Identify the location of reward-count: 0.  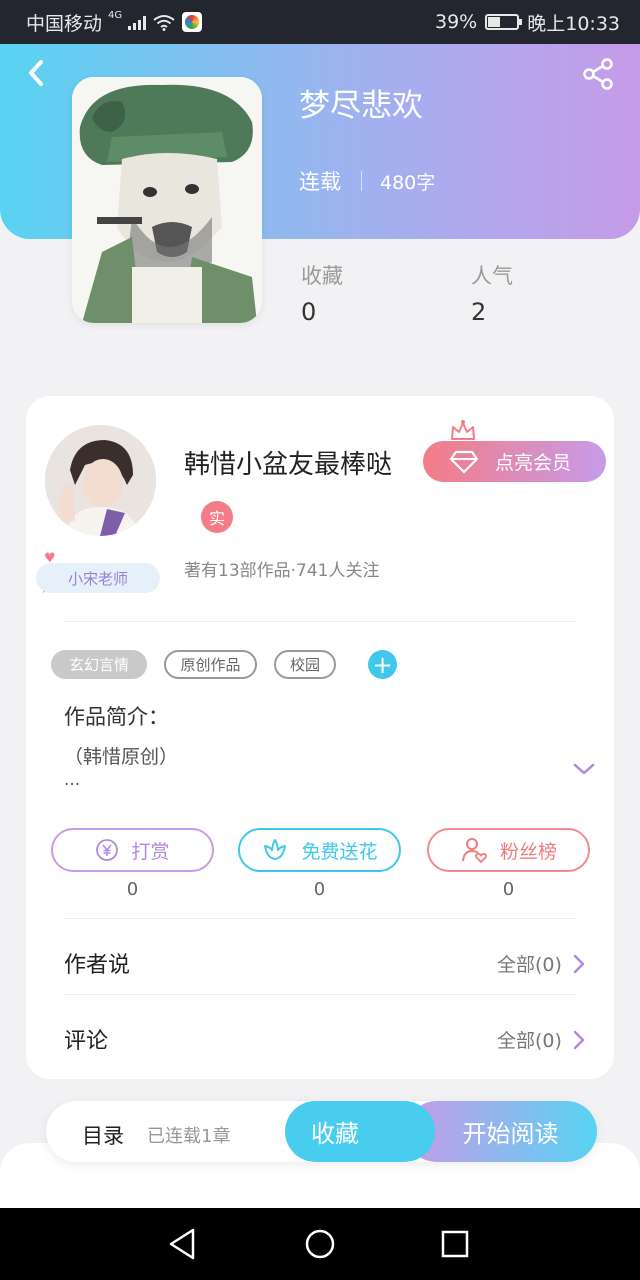
(132, 889).